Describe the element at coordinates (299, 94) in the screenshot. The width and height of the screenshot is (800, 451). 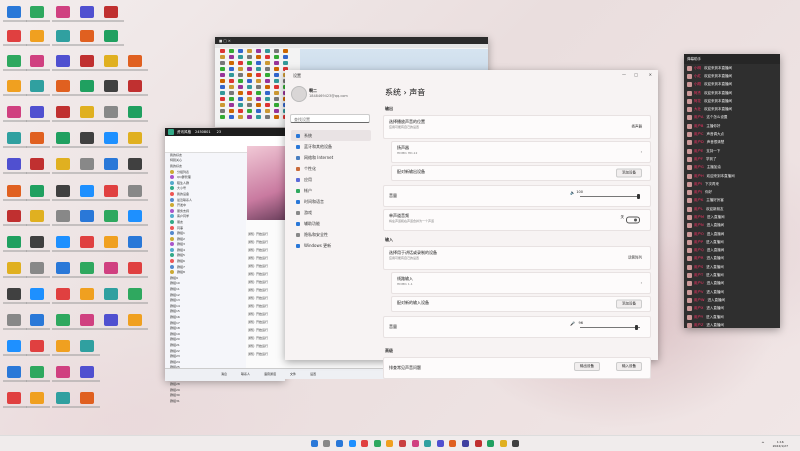
I see `user-avatar` at that location.